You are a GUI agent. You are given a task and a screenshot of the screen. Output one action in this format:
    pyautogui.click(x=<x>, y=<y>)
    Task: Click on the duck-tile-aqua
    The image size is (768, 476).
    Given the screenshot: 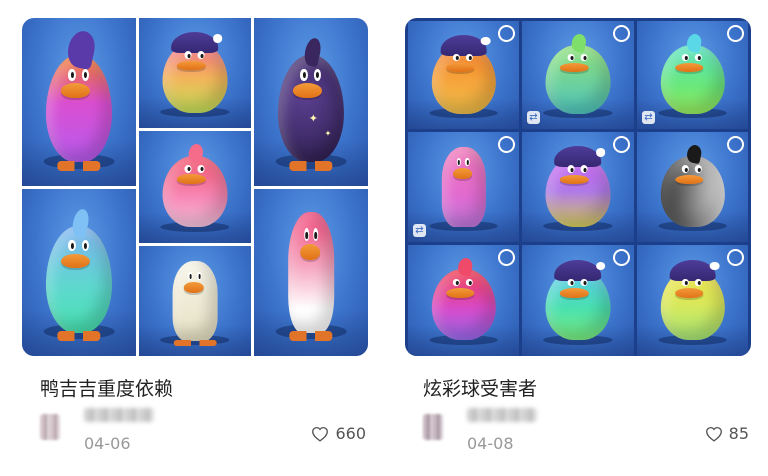 What is the action you would take?
    pyautogui.click(x=79, y=272)
    